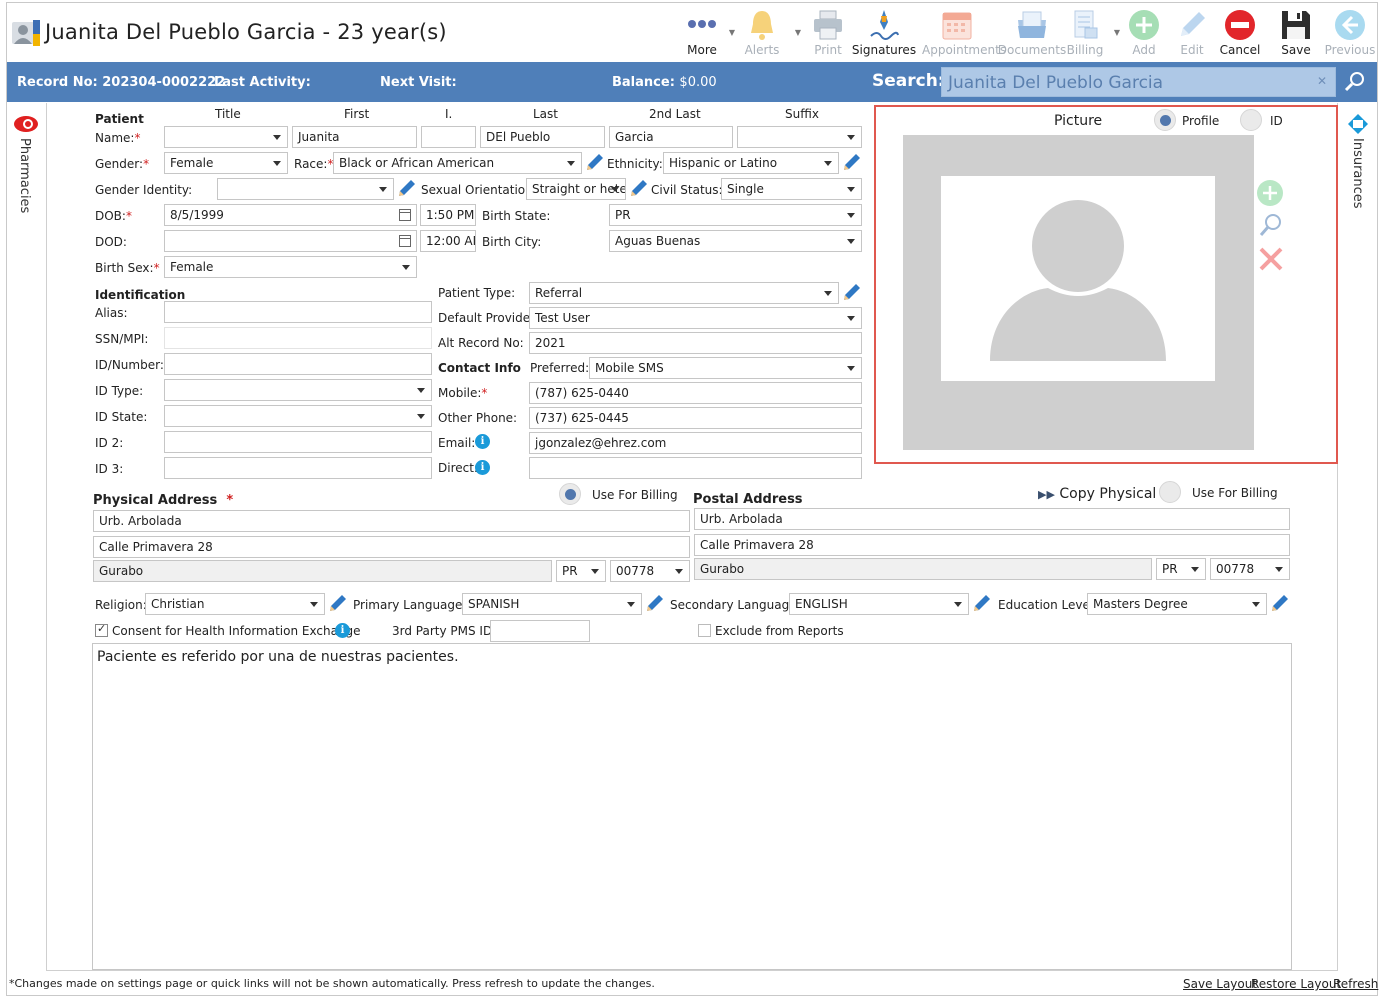 This screenshot has height=998, width=1383. What do you see at coordinates (540, 631) in the screenshot?
I see `third-party-field` at bounding box center [540, 631].